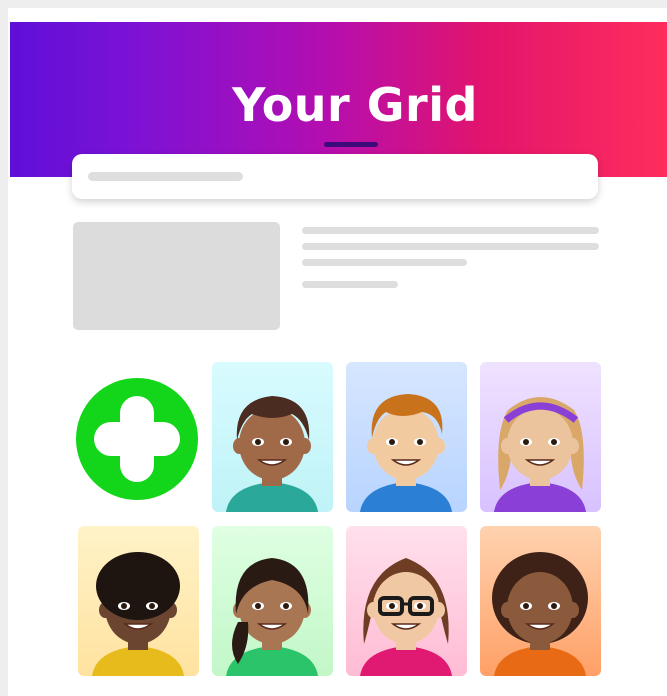 The width and height of the screenshot is (667, 696). What do you see at coordinates (176, 276) in the screenshot?
I see `image-placeholder` at bounding box center [176, 276].